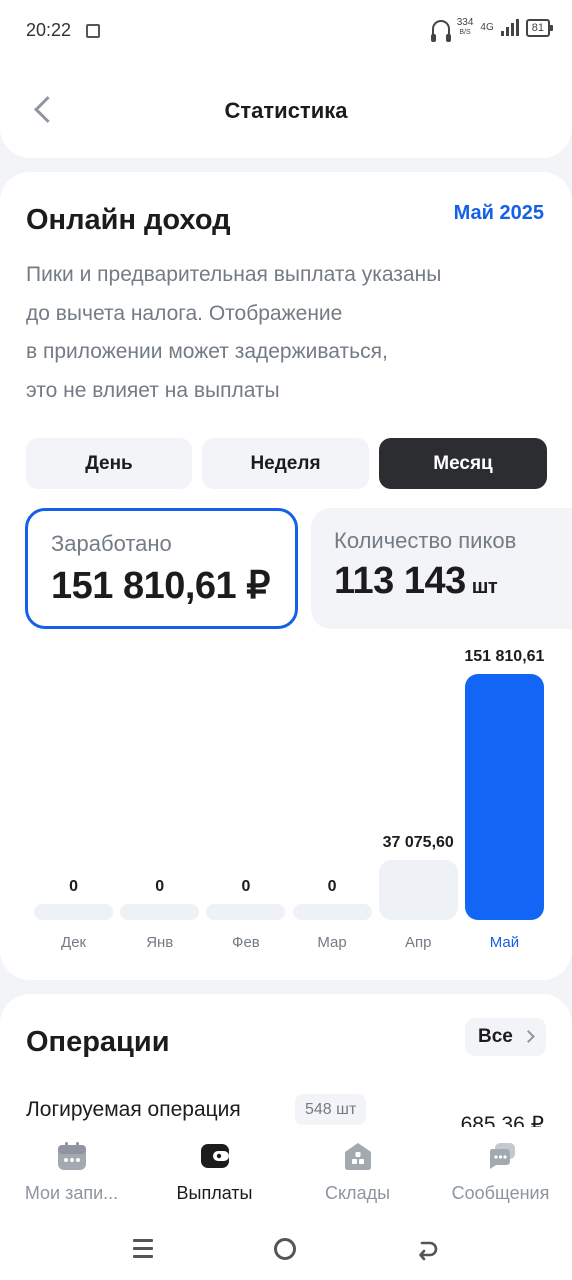 The image size is (572, 1280). Describe the element at coordinates (285, 463) in the screenshot. I see `period-tab-week: Неделя` at that location.